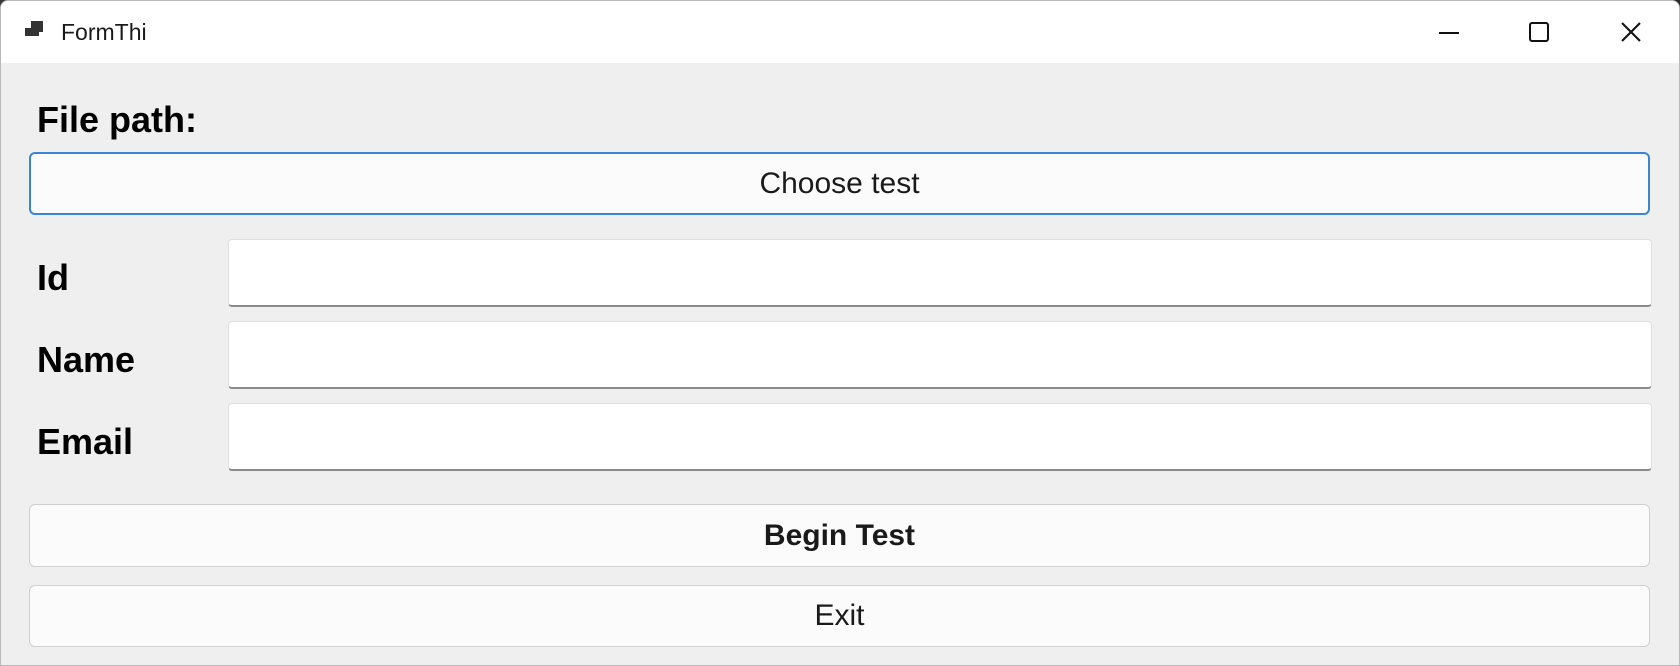  I want to click on maximize-button, so click(1539, 32).